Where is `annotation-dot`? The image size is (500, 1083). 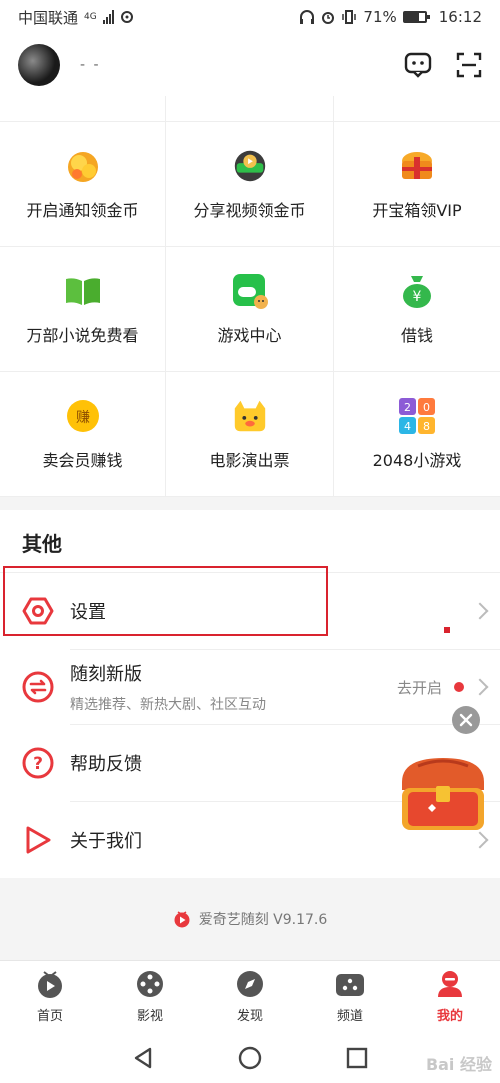 annotation-dot is located at coordinates (447, 630).